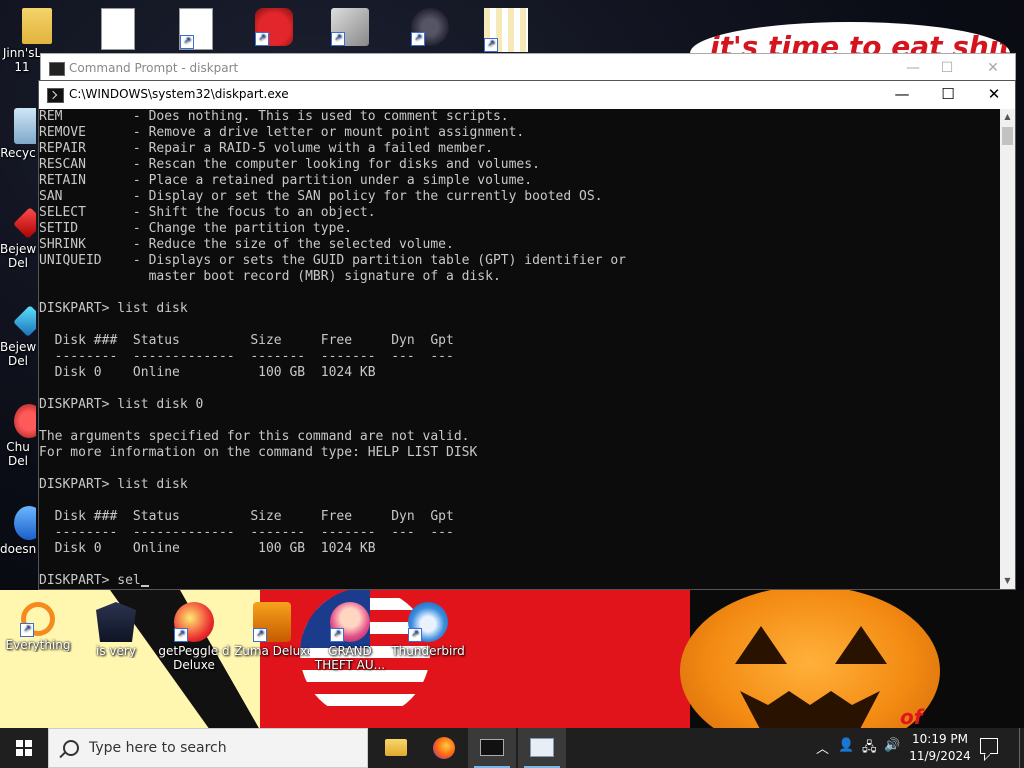  I want to click on desktop-icon-zuma: ↗ Zuma Deluxe, so click(272, 630).